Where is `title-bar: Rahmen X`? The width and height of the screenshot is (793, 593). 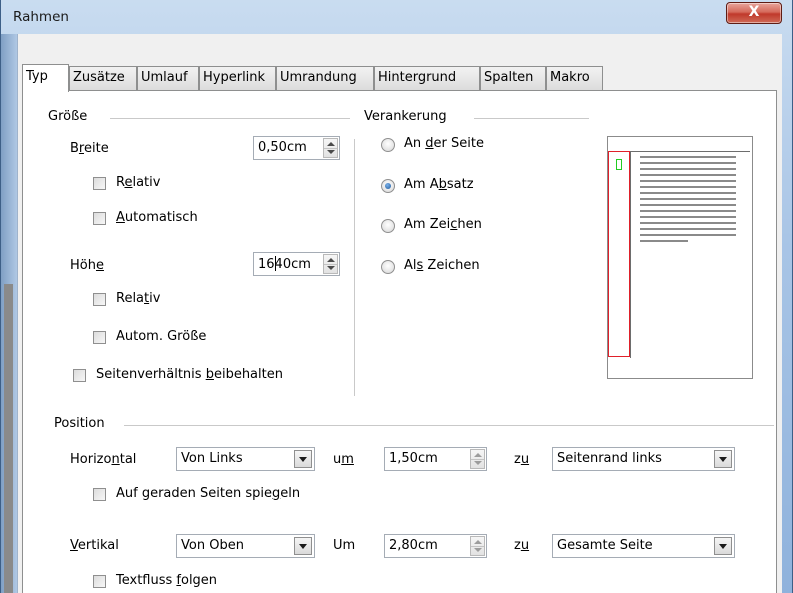
title-bar: Rahmen X is located at coordinates (397, 17).